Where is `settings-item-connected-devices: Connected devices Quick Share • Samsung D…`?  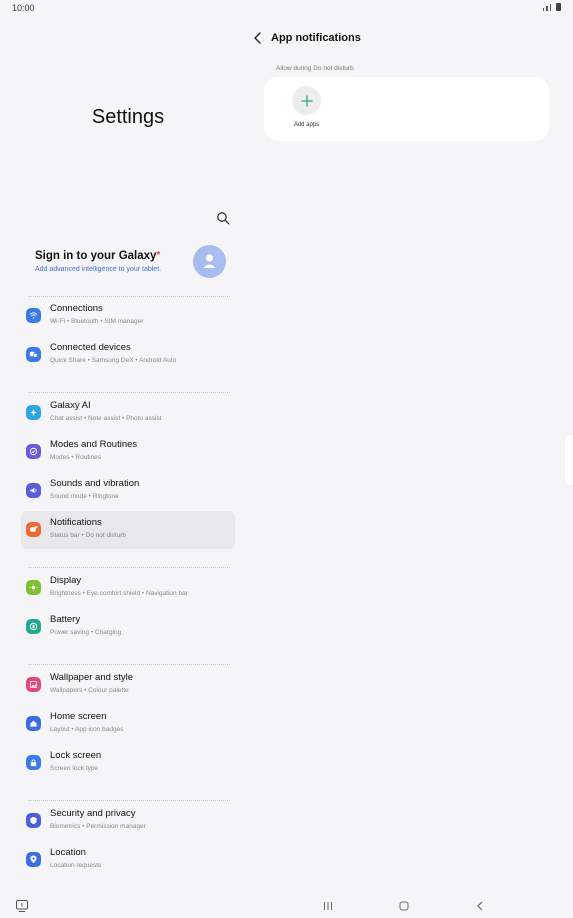
settings-item-connected-devices: Connected devices Quick Share • Samsung D… is located at coordinates (128, 355).